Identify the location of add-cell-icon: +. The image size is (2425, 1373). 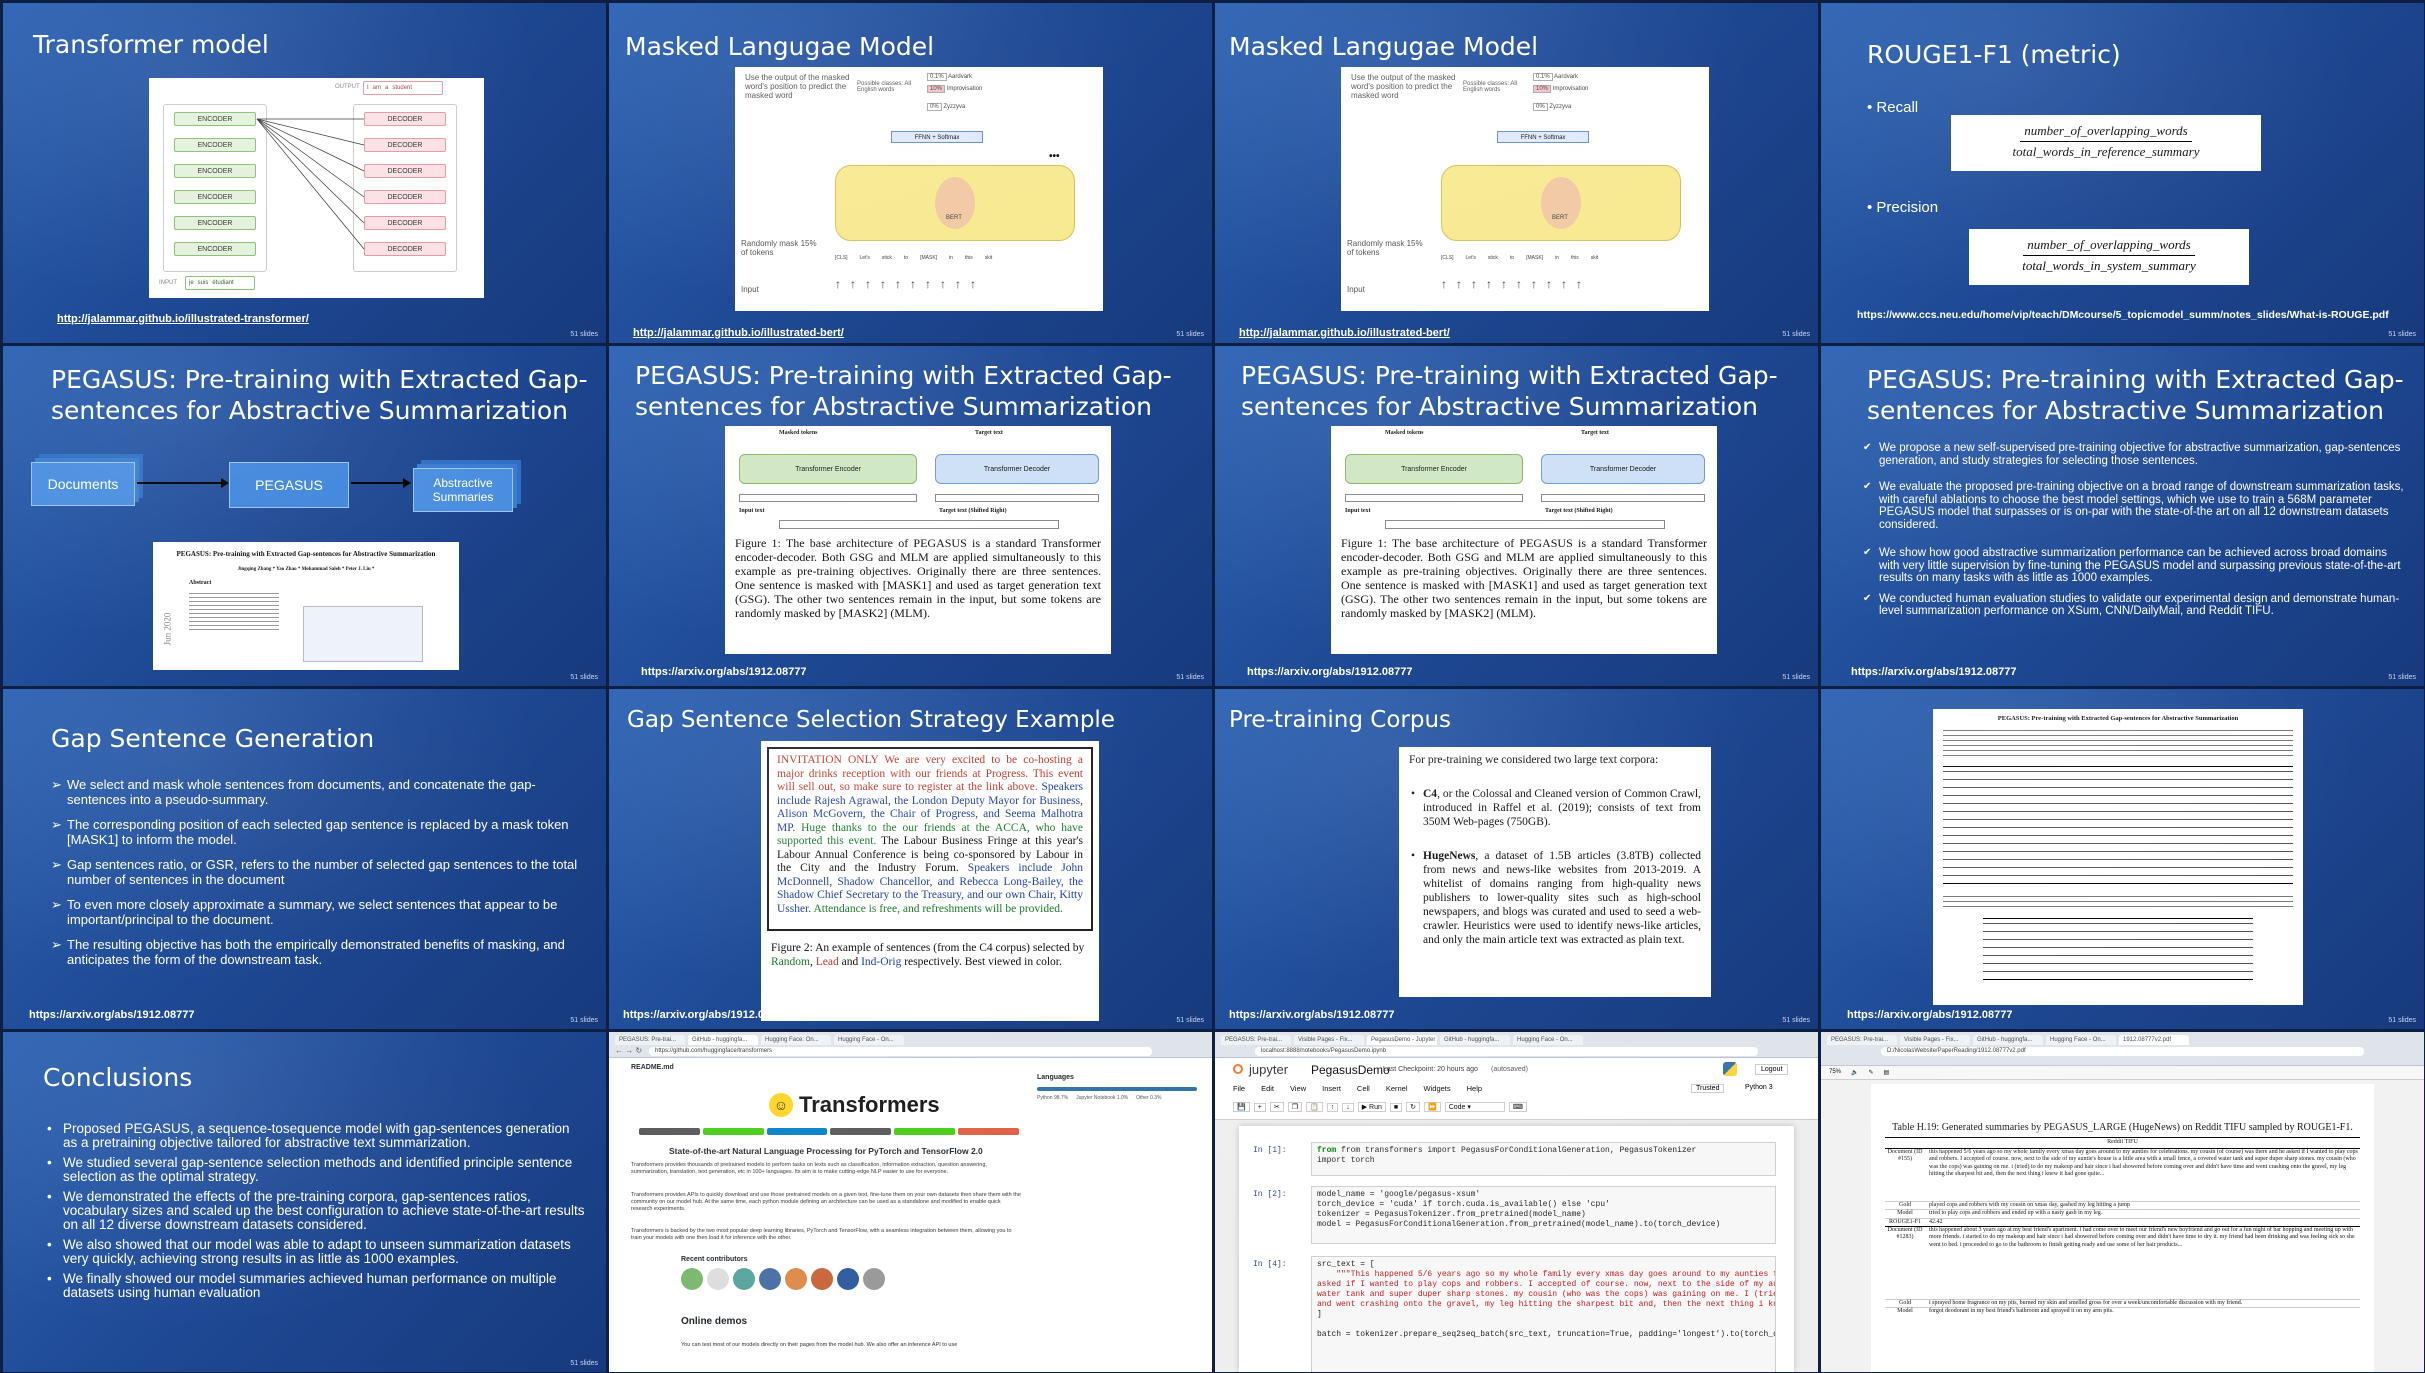
(1259, 1107).